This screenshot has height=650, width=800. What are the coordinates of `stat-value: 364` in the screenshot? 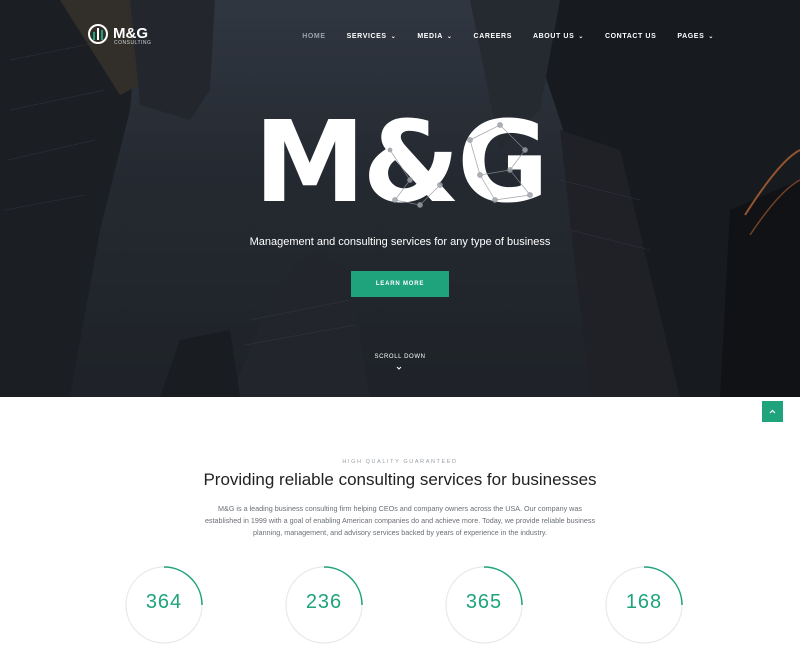 It's located at (164, 602).